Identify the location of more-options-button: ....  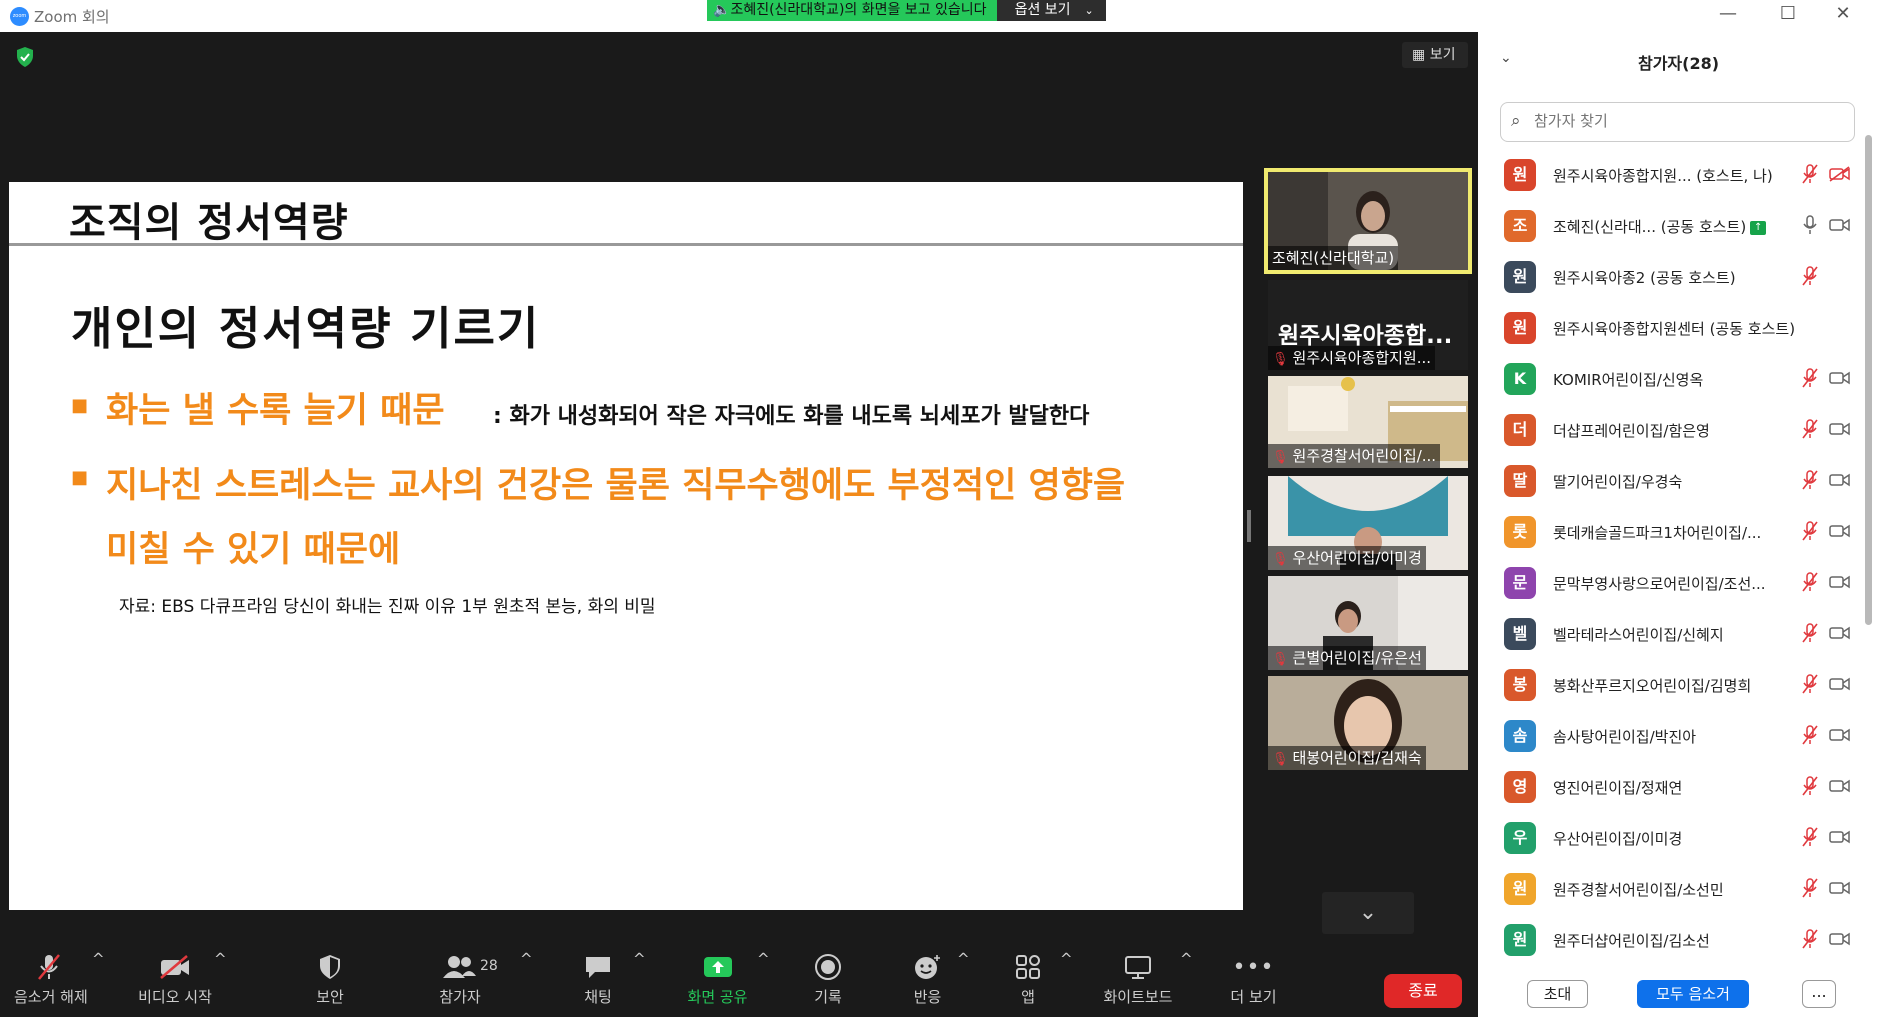
(1819, 994).